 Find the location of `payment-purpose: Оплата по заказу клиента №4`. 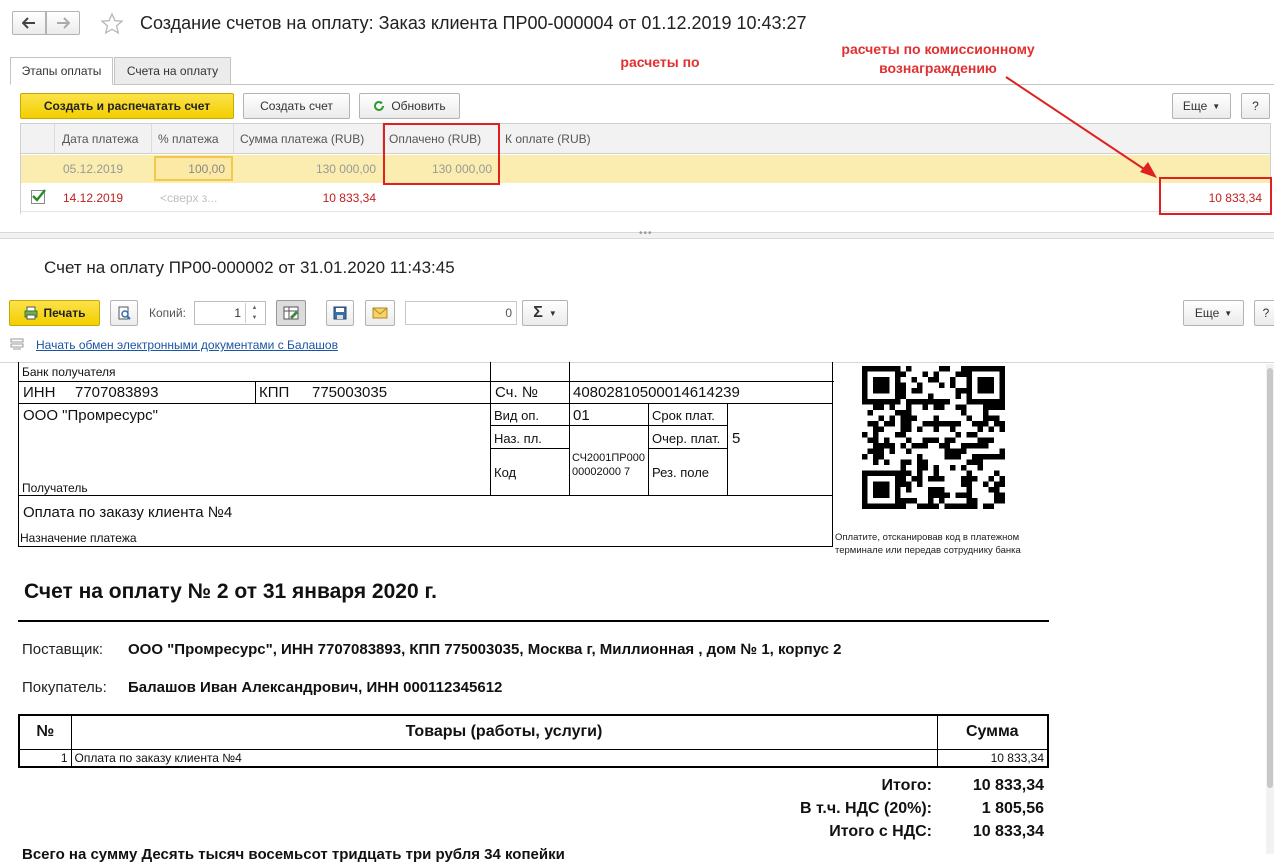

payment-purpose: Оплата по заказу клиента №4 is located at coordinates (128, 512).